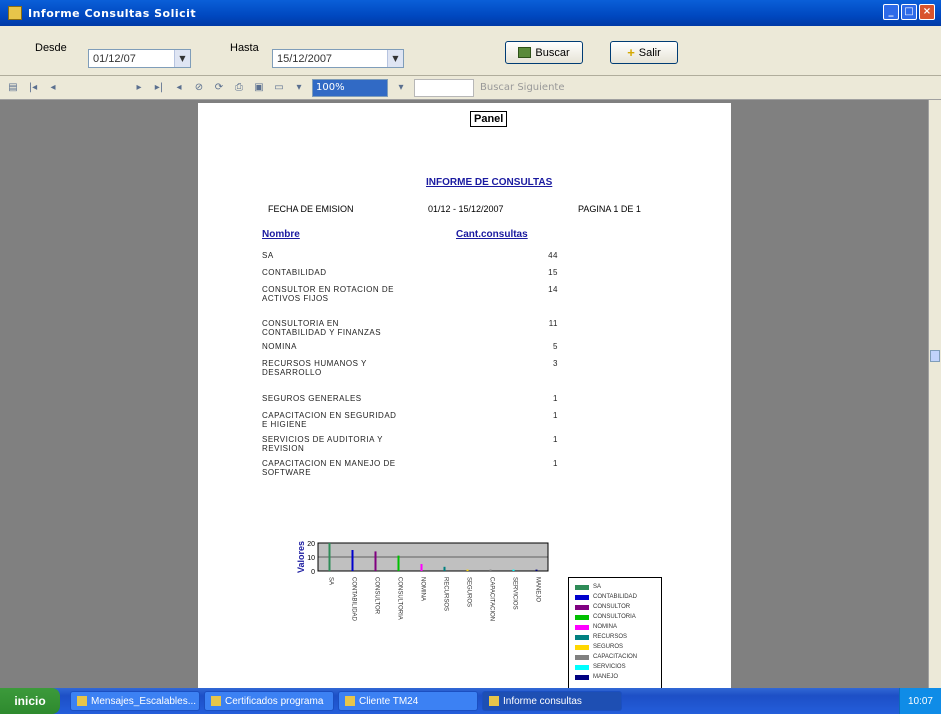 The image size is (941, 714). Describe the element at coordinates (301, 557) in the screenshot. I see `y-axis-label: Valores` at that location.